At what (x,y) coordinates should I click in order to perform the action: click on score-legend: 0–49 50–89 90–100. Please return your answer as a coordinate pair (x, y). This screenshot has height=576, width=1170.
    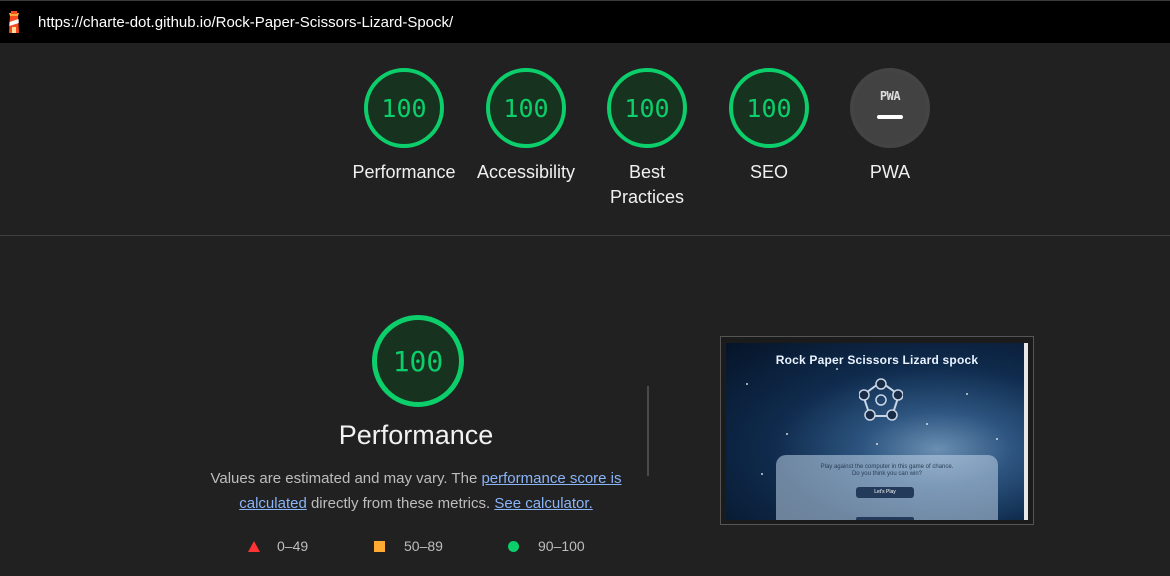
    Looking at the image, I should click on (350, 548).